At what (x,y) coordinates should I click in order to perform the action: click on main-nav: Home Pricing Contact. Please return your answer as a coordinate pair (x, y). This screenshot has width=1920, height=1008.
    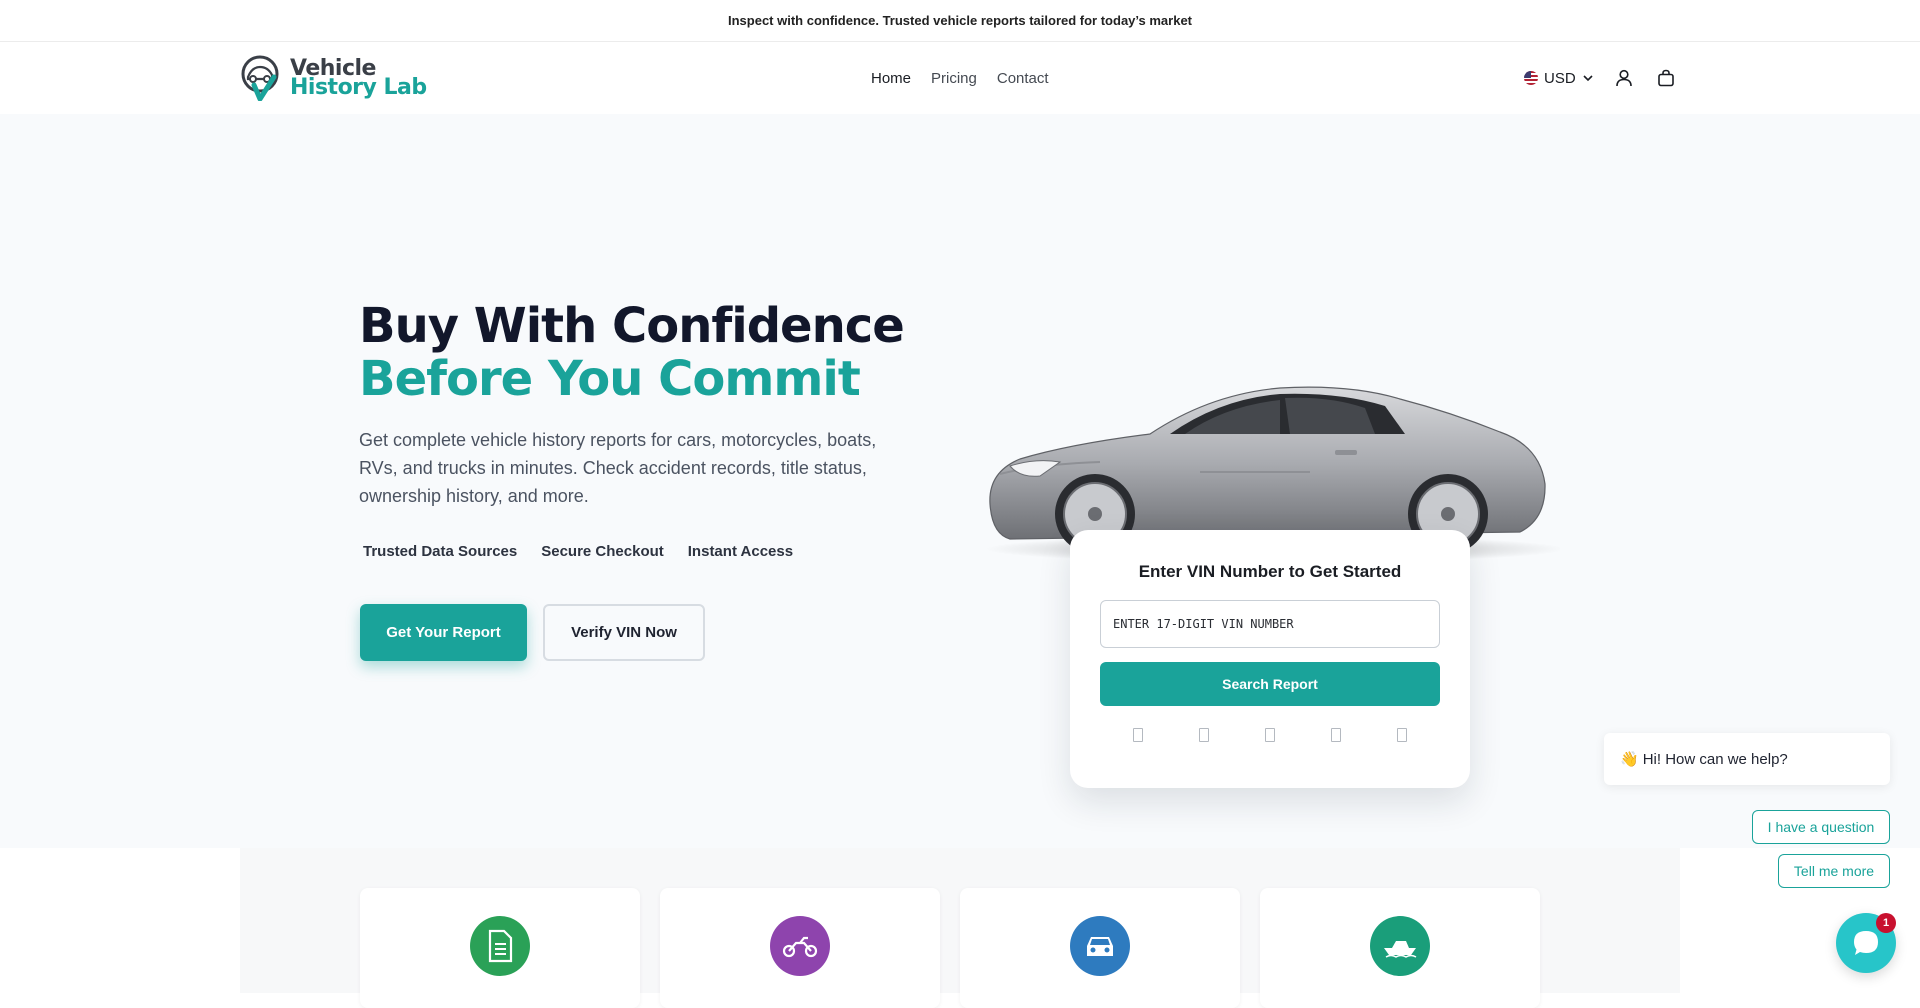
    Looking at the image, I should click on (960, 78).